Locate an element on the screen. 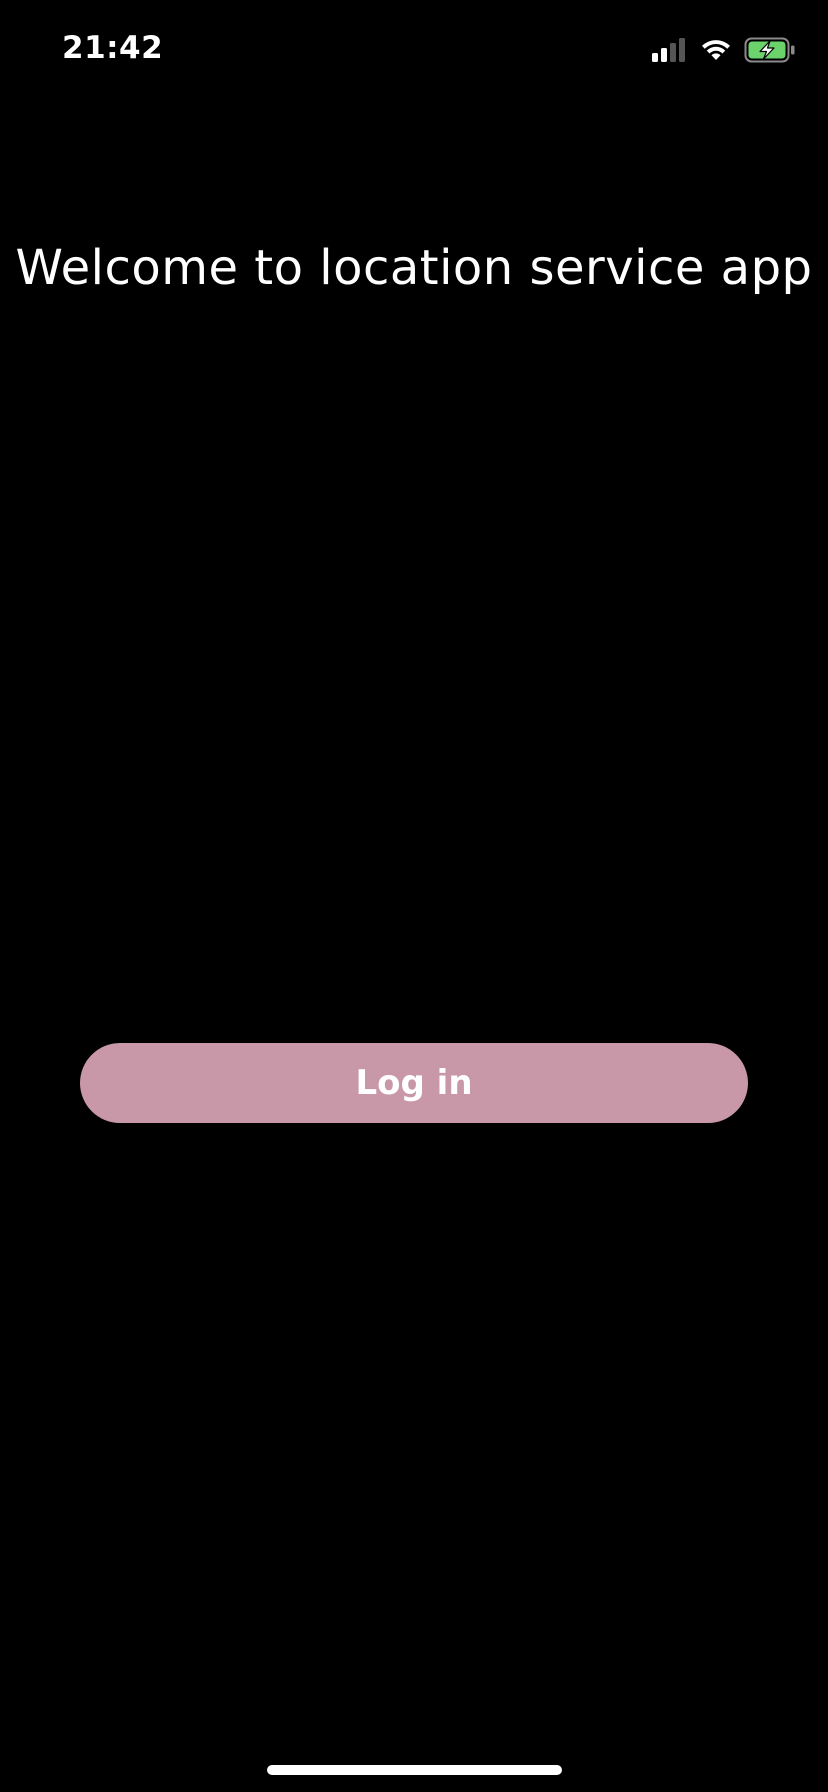 The height and width of the screenshot is (1792, 828). battery-charging-icon is located at coordinates (770, 50).